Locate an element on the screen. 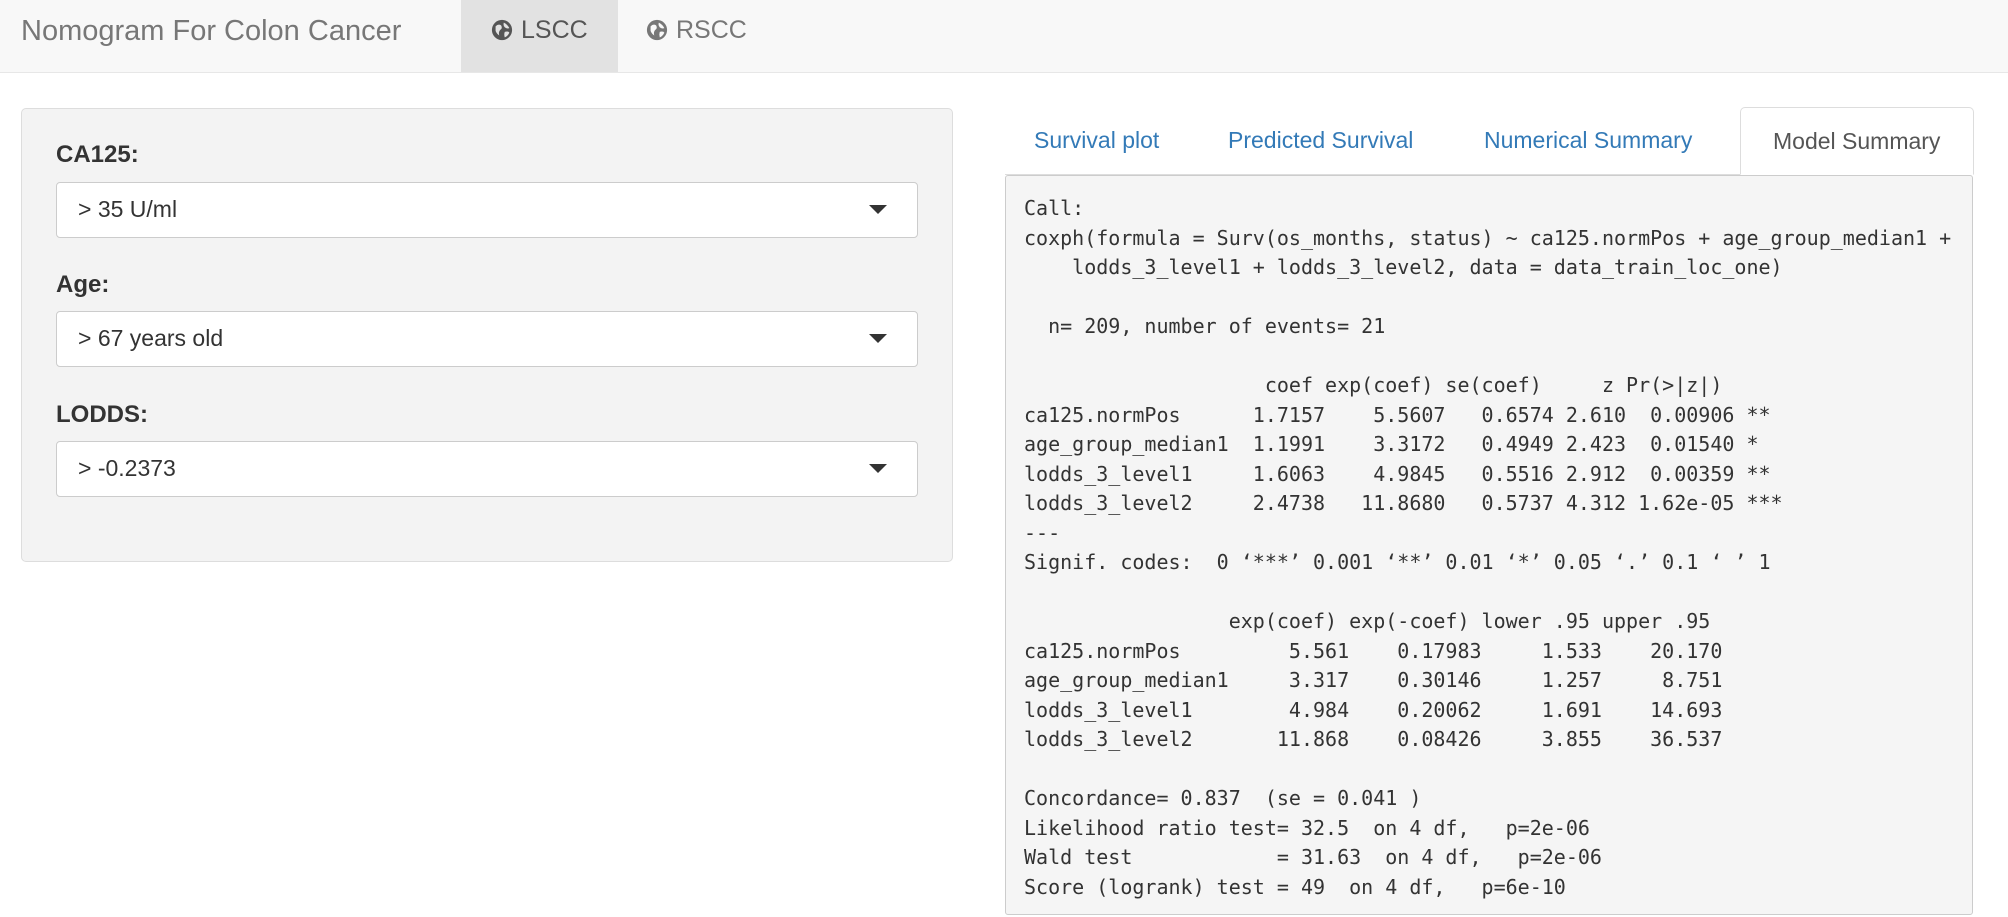 The image size is (2008, 917). lodds-label: LODDS: is located at coordinates (102, 414).